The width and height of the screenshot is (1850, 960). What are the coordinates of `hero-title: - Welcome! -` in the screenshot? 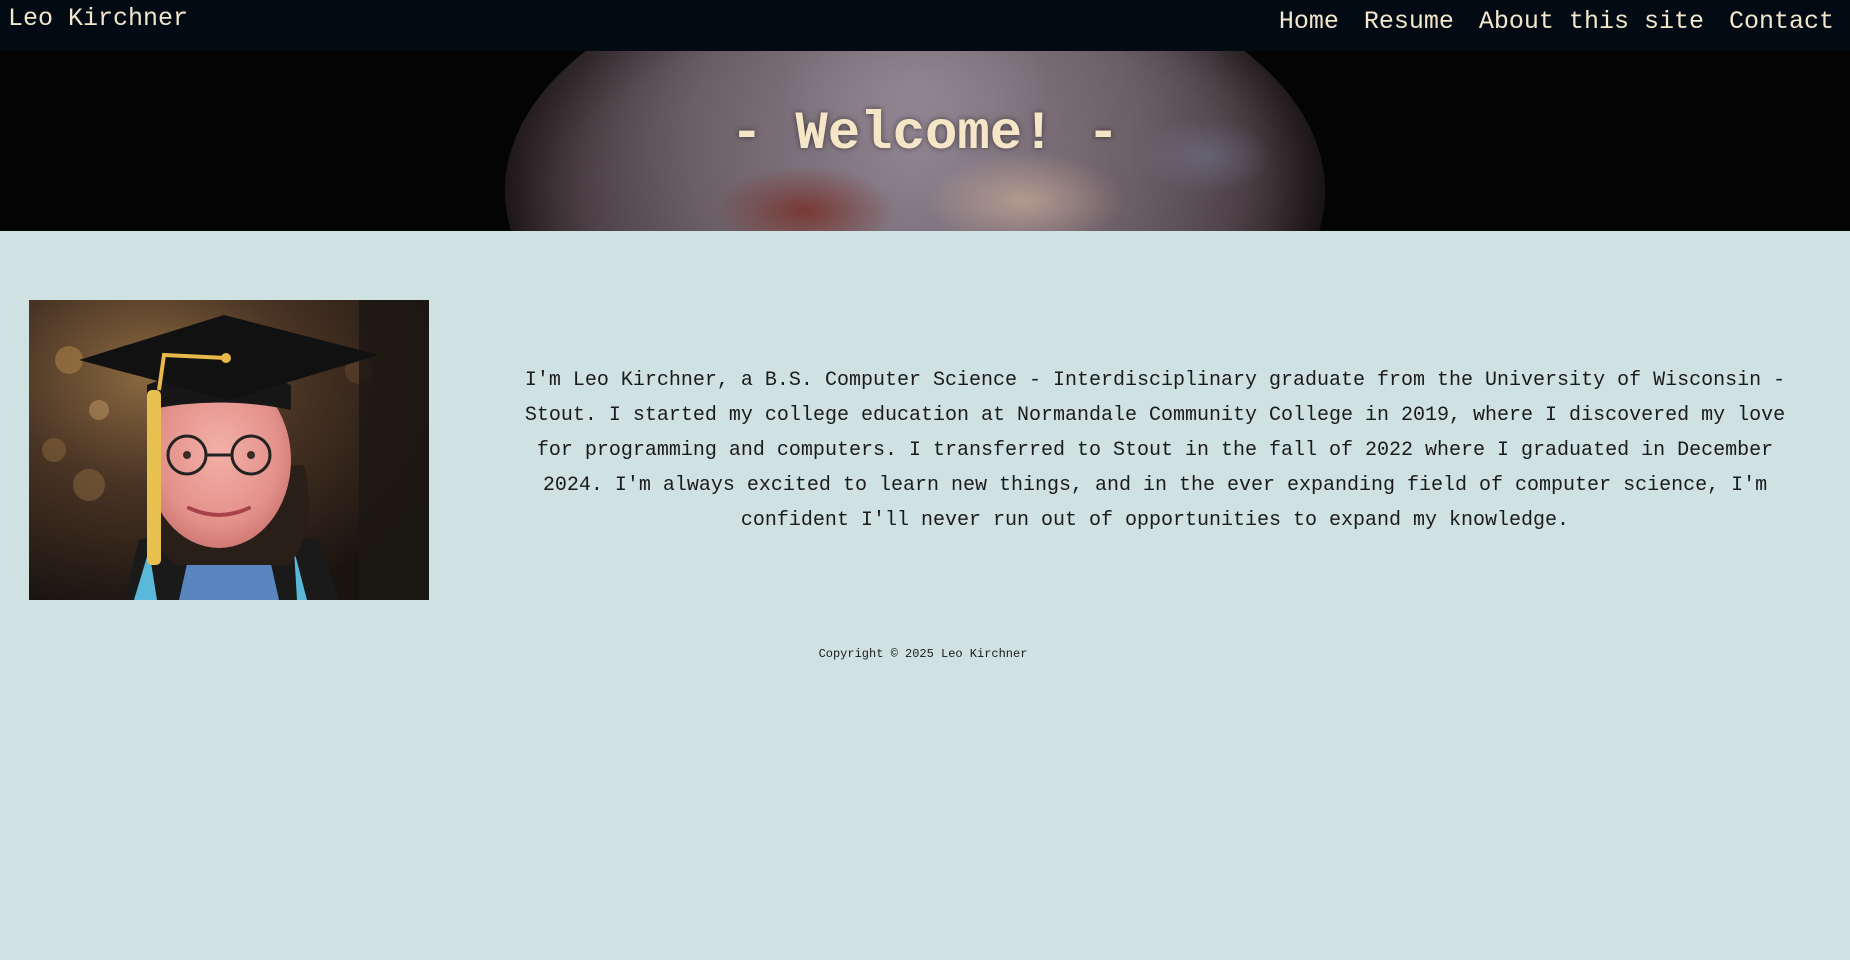 It's located at (925, 134).